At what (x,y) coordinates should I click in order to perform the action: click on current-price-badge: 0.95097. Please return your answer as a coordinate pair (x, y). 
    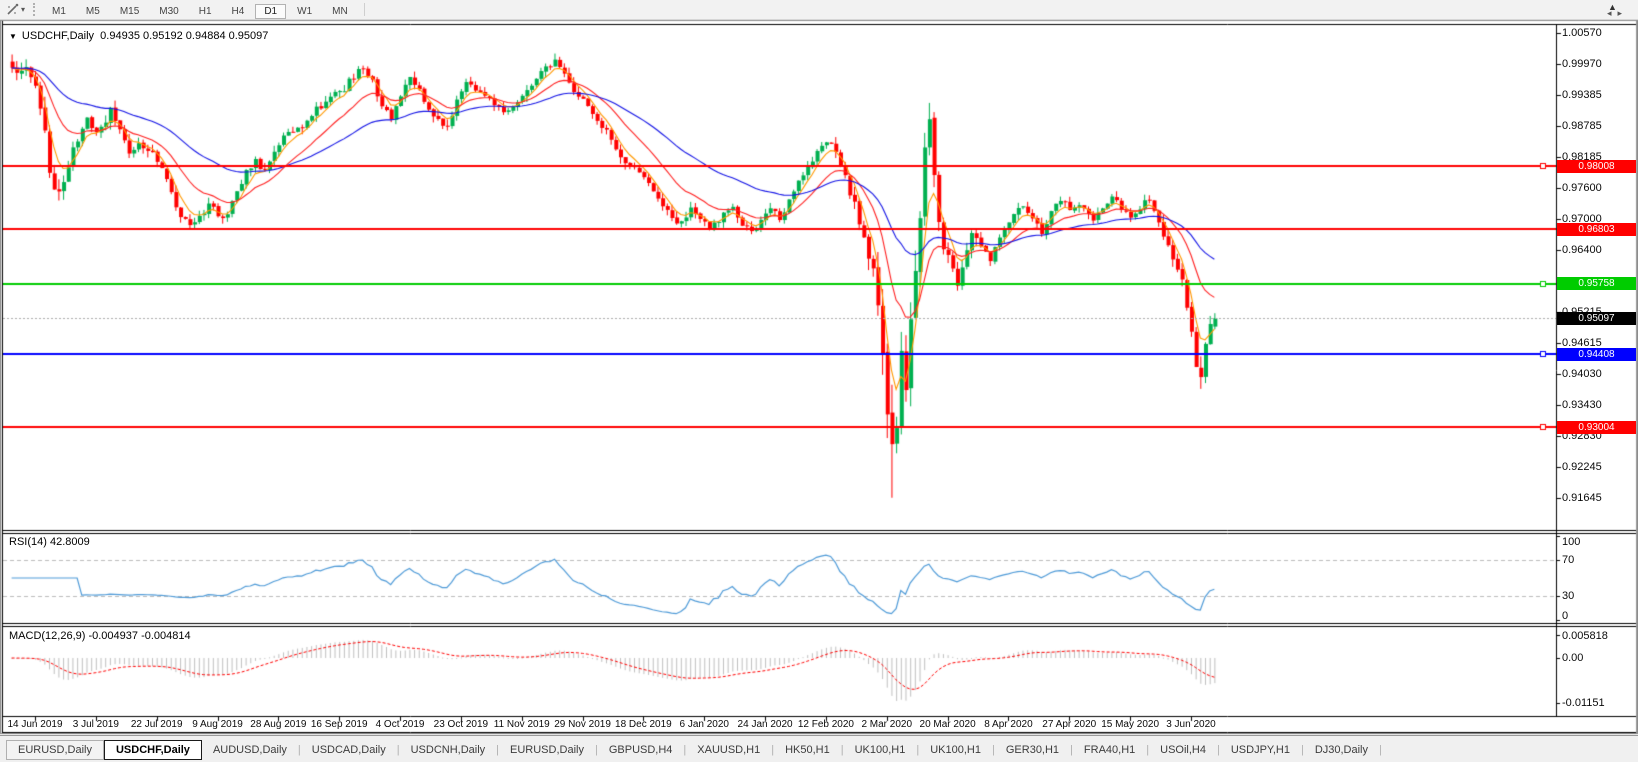
    Looking at the image, I should click on (1596, 318).